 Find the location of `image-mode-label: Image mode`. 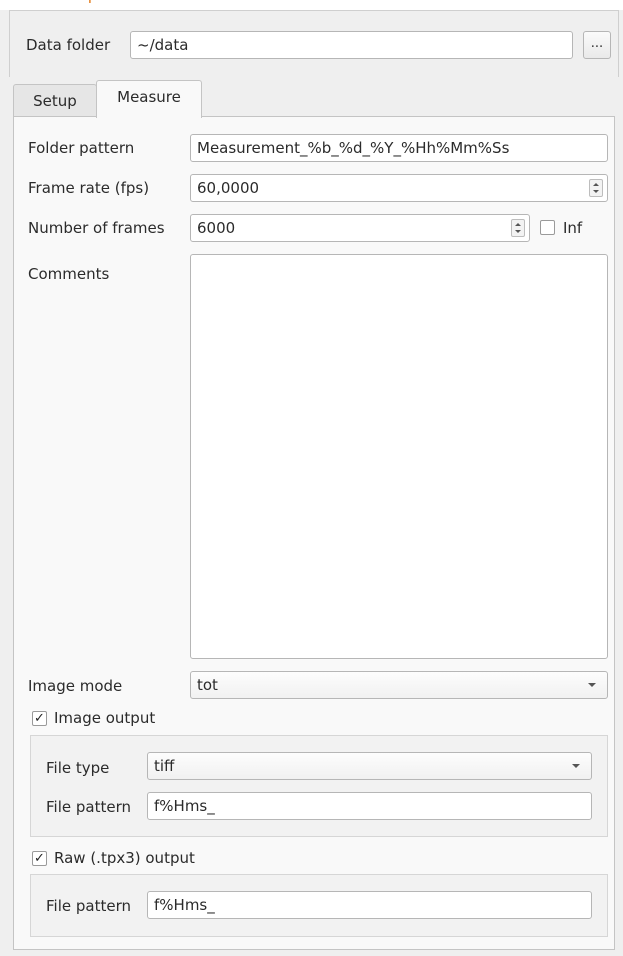

image-mode-label: Image mode is located at coordinates (75, 686).